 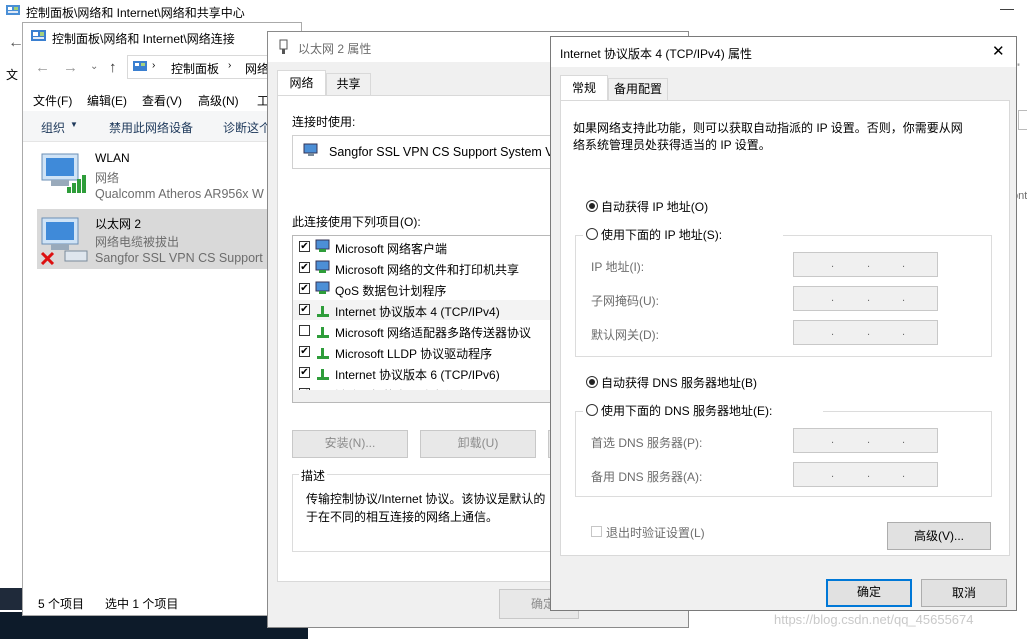 What do you see at coordinates (654, 206) in the screenshot?
I see `auto-ip-label: 自动获得 IP 地址(O)` at bounding box center [654, 206].